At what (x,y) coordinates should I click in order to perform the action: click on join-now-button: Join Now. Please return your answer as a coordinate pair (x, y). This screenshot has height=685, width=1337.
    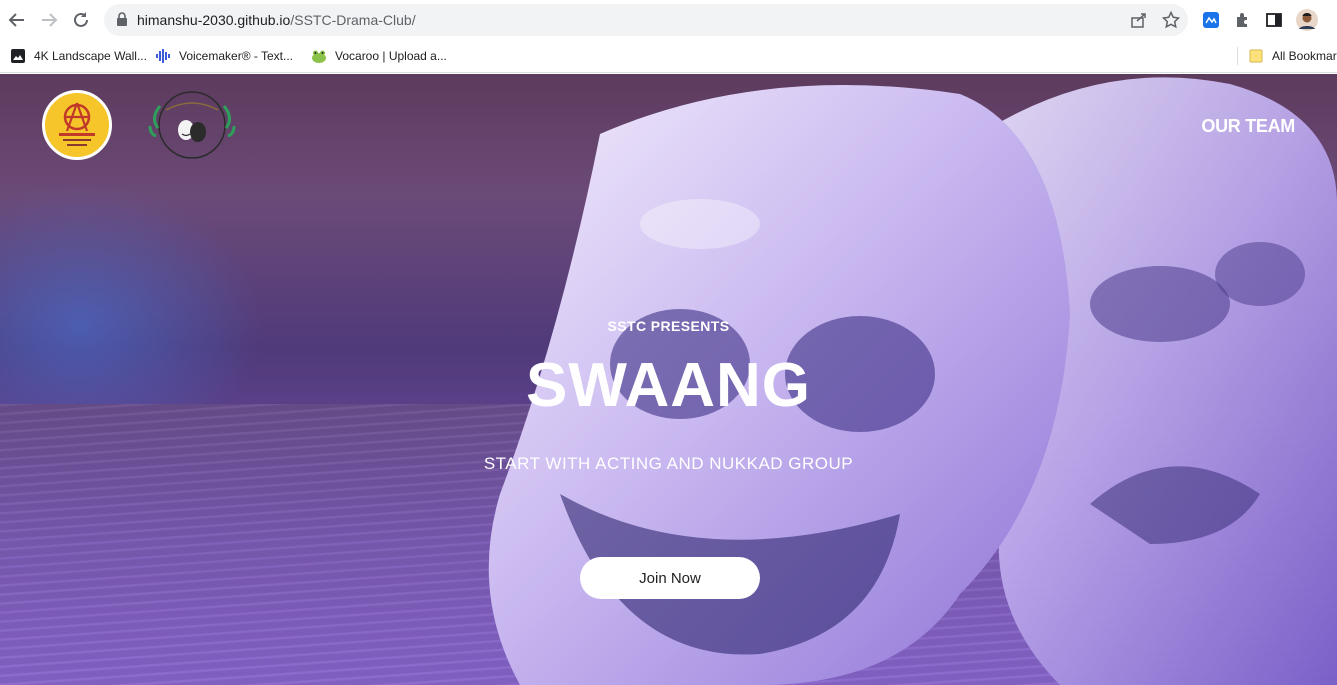
    Looking at the image, I should click on (670, 578).